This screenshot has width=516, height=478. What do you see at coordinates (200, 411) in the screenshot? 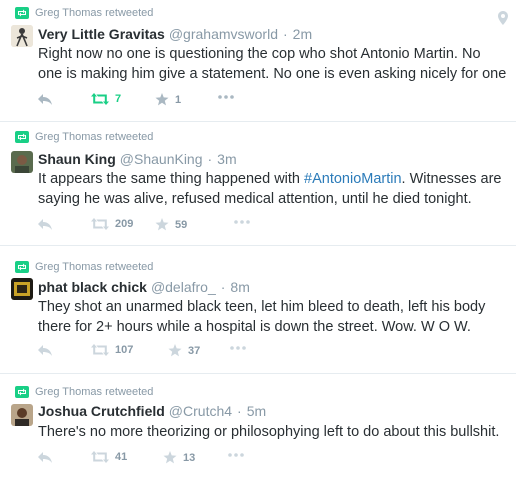
I see `author-handle: @Crutch4` at bounding box center [200, 411].